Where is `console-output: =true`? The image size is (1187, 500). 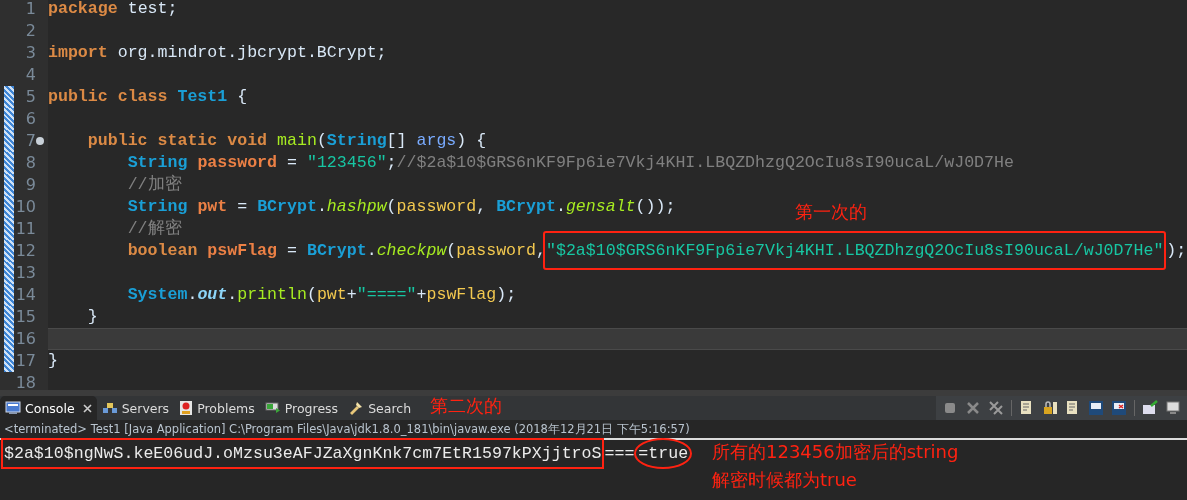
console-output: =true is located at coordinates (663, 453).